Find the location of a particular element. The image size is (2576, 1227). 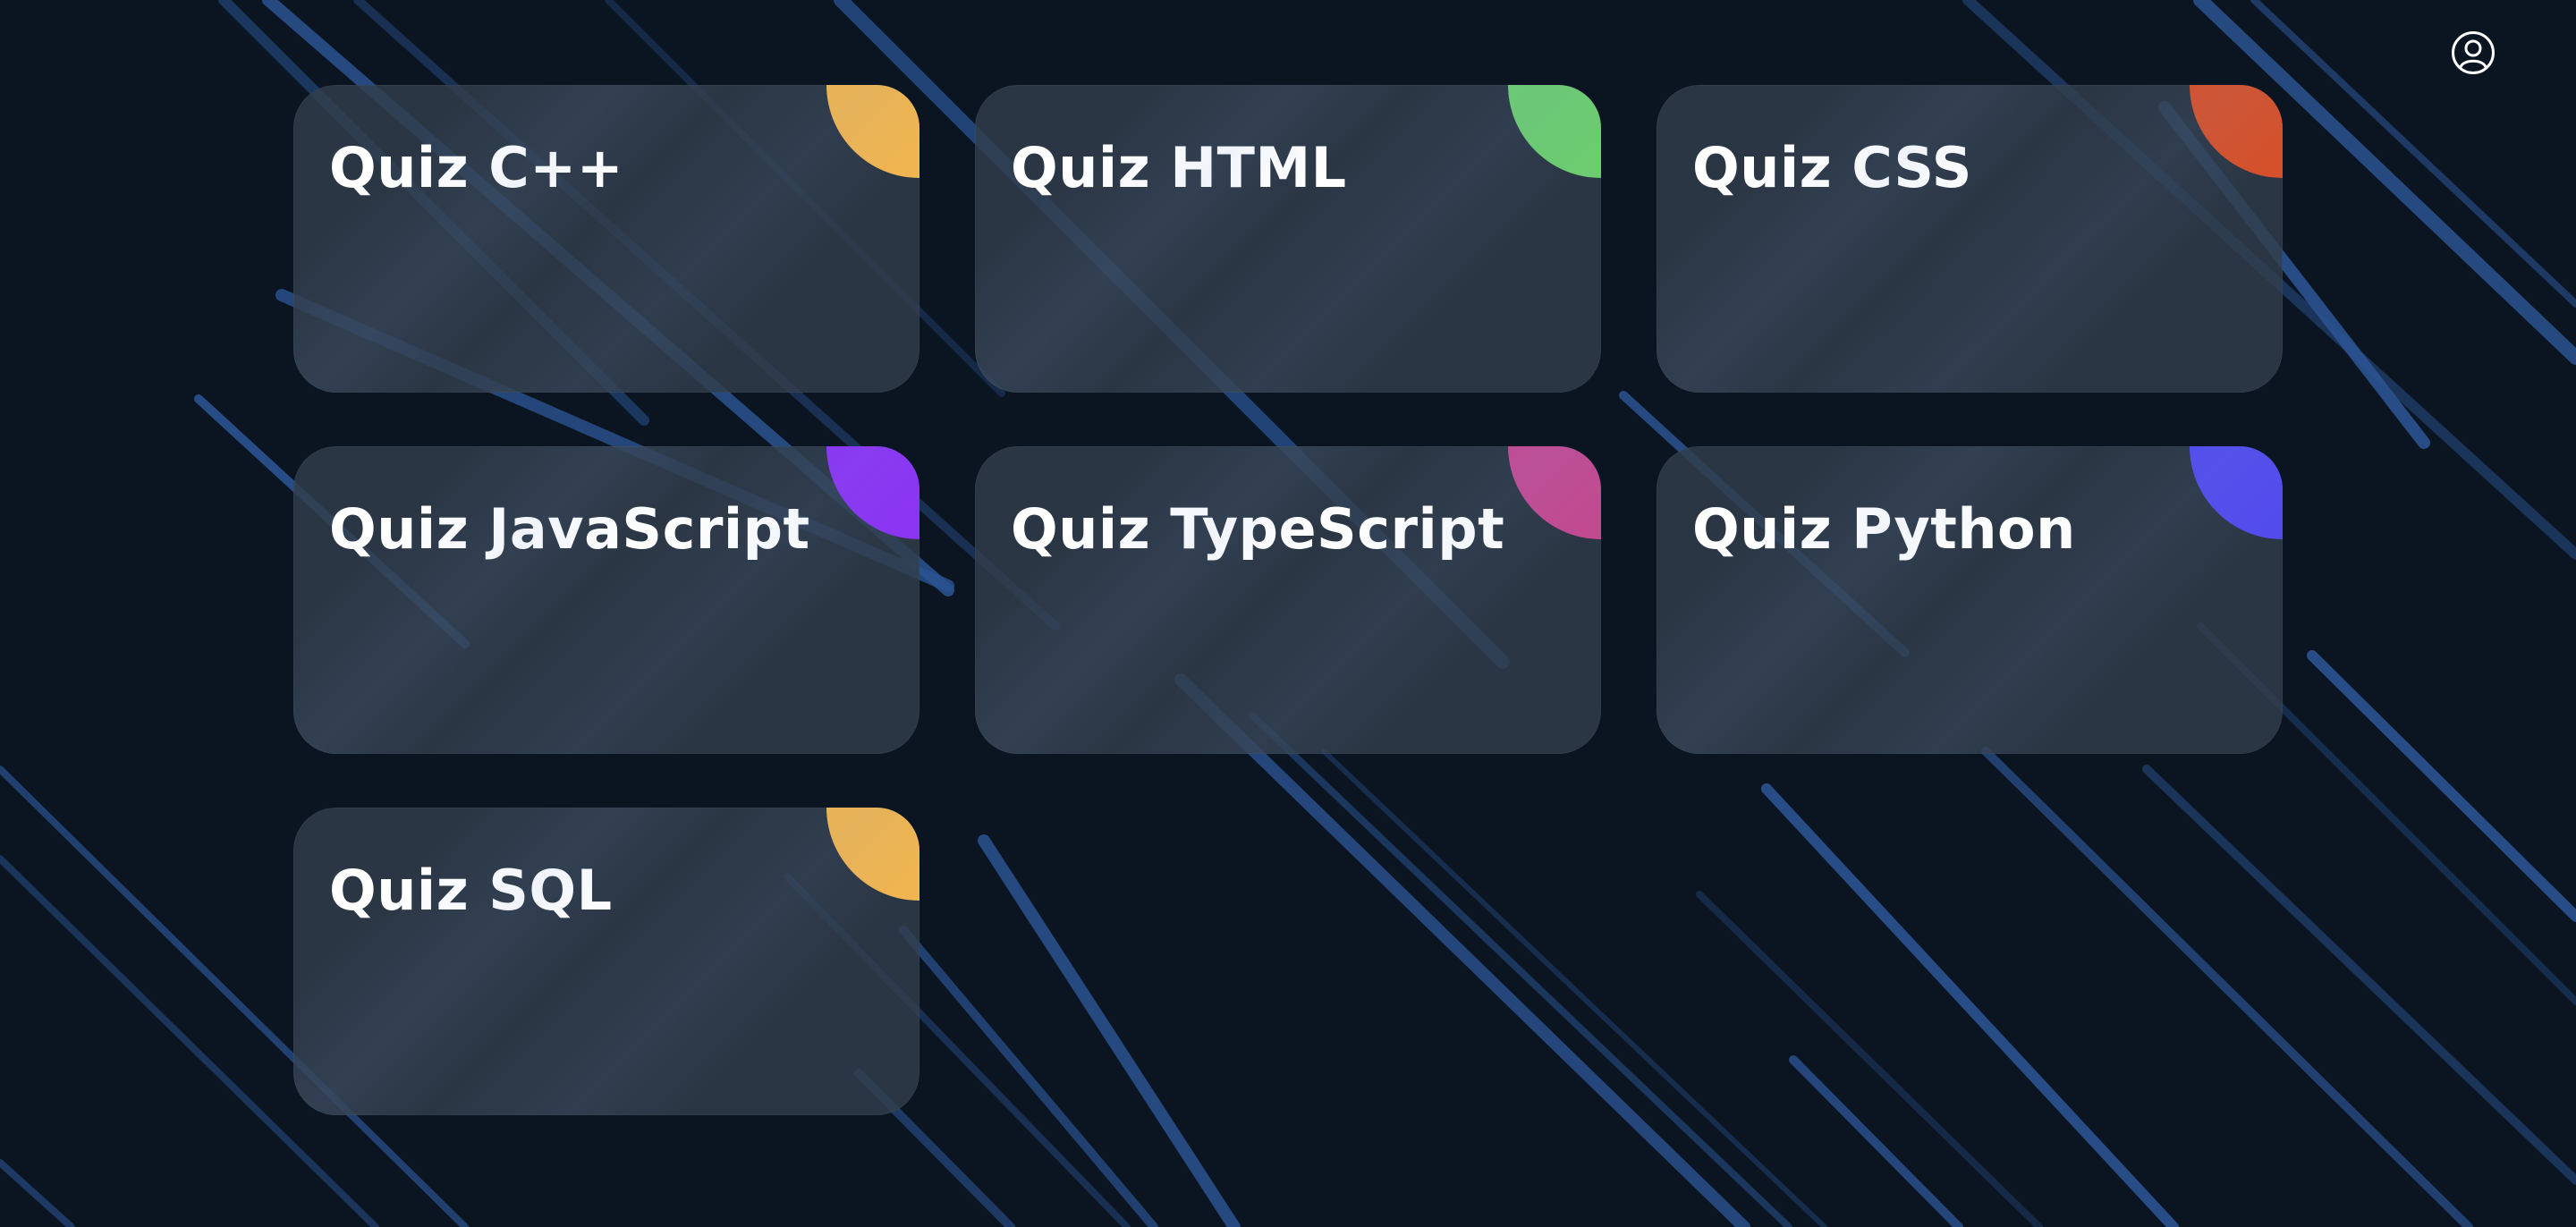

quiz-card-css: Quiz CSS is located at coordinates (1970, 239).